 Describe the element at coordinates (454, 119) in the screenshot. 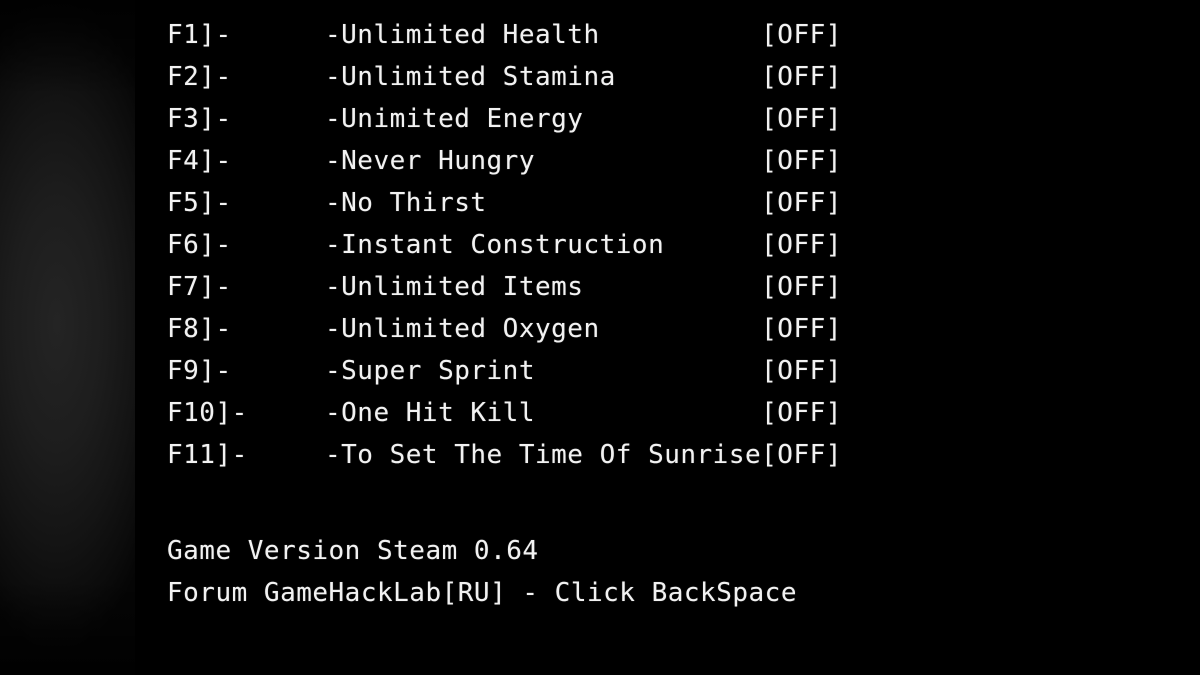

I see `cheat-description: -Unimited Energy` at that location.